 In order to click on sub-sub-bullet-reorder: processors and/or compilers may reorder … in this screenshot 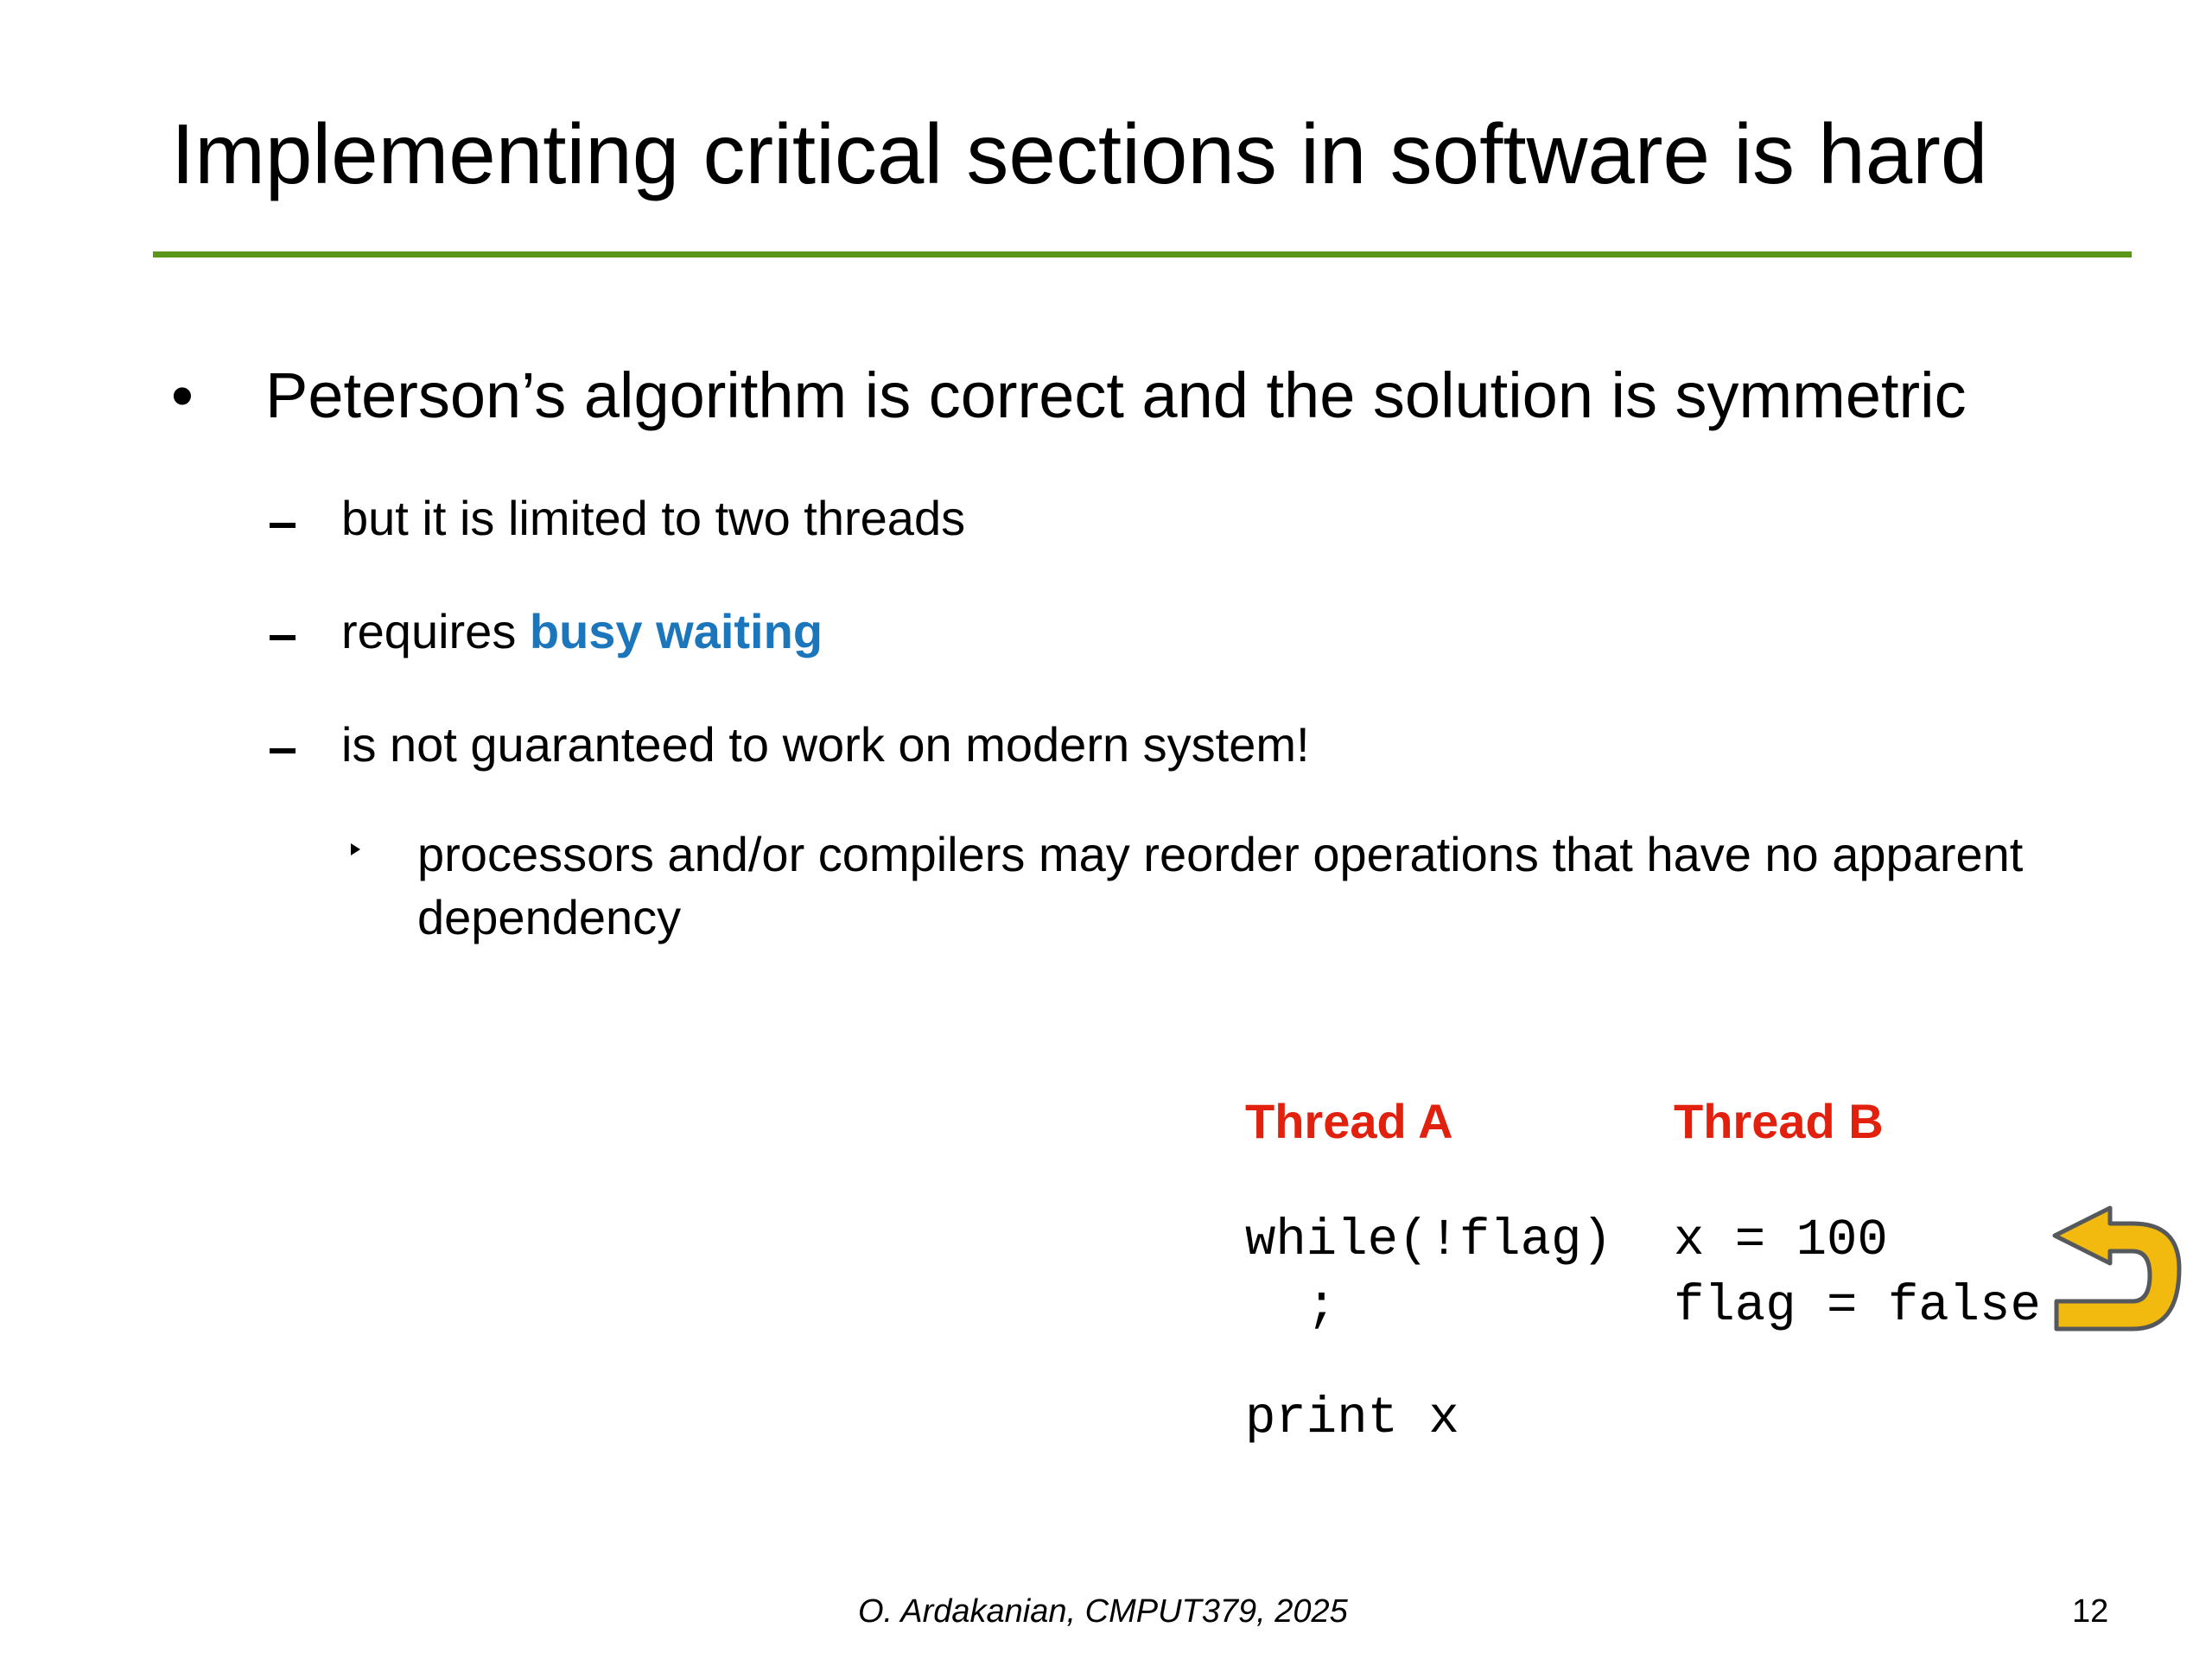, I will do `click(1220, 885)`.